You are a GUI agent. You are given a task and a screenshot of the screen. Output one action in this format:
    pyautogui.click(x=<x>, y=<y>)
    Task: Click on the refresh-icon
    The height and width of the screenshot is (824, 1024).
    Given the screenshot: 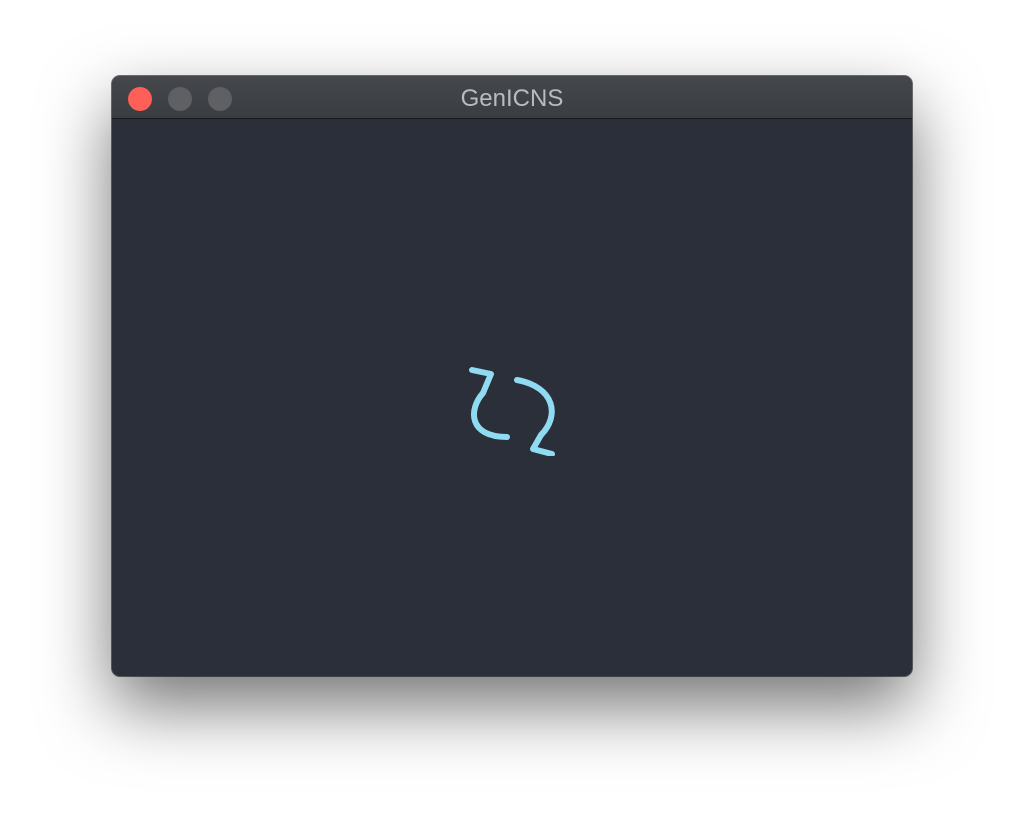 What is the action you would take?
    pyautogui.click(x=512, y=411)
    